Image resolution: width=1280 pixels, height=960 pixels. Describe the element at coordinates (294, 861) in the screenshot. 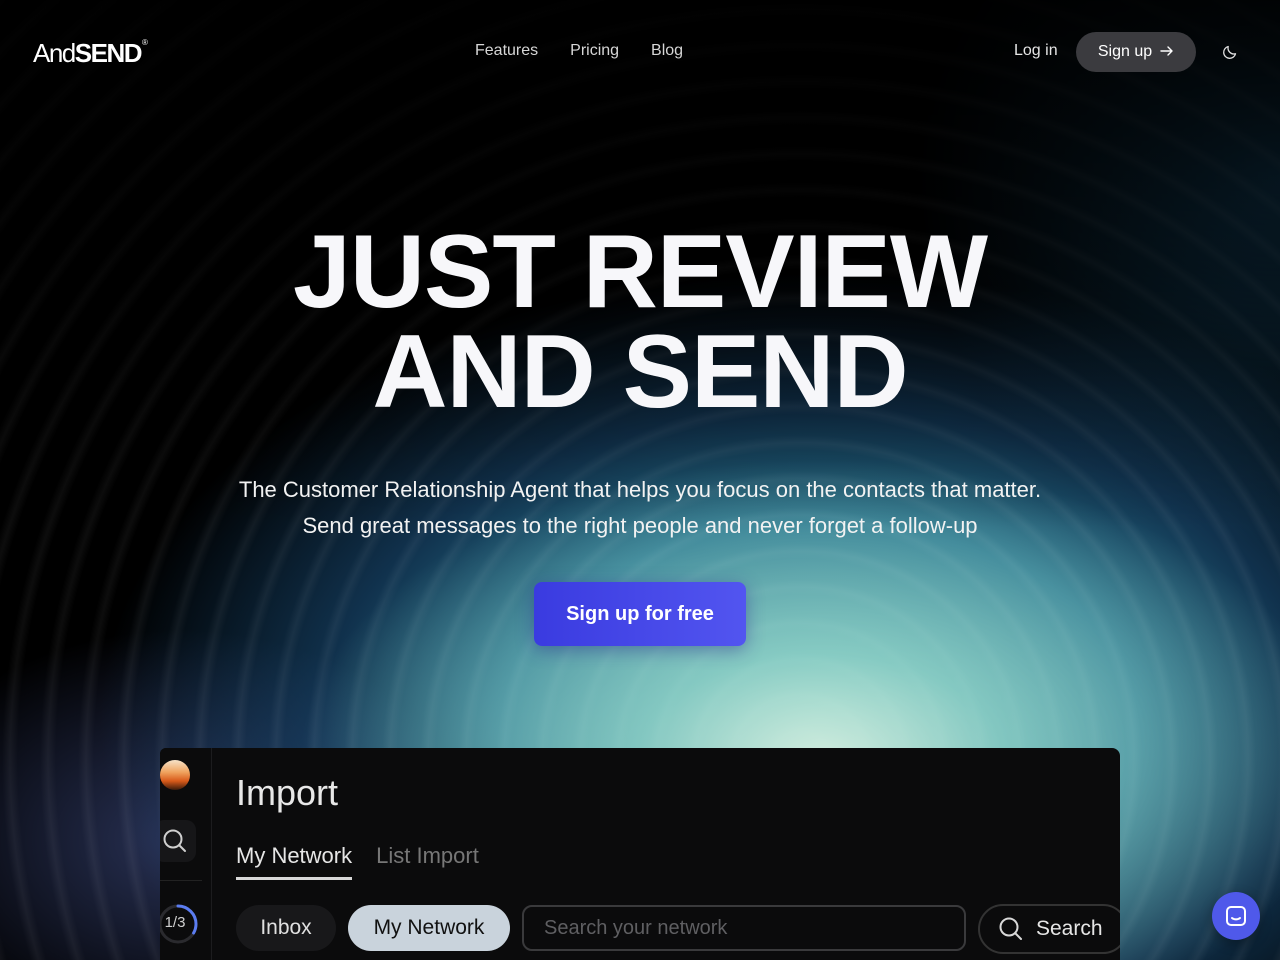

I see `tab-my-network: My Network` at that location.